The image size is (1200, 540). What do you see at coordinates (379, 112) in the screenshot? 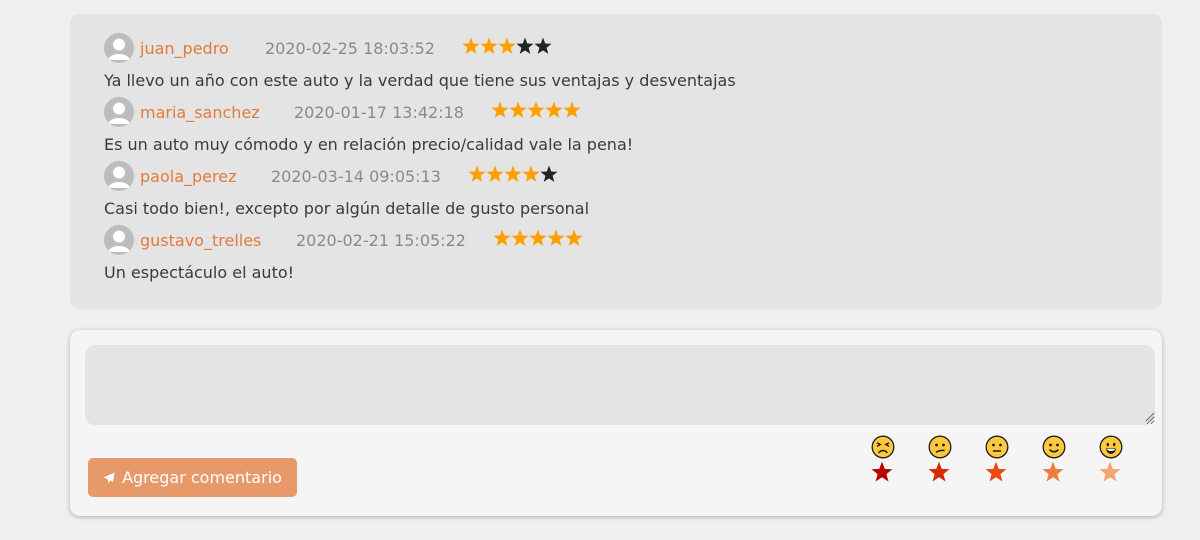
I see `comment-date: 2020-01-17 13:42:18` at bounding box center [379, 112].